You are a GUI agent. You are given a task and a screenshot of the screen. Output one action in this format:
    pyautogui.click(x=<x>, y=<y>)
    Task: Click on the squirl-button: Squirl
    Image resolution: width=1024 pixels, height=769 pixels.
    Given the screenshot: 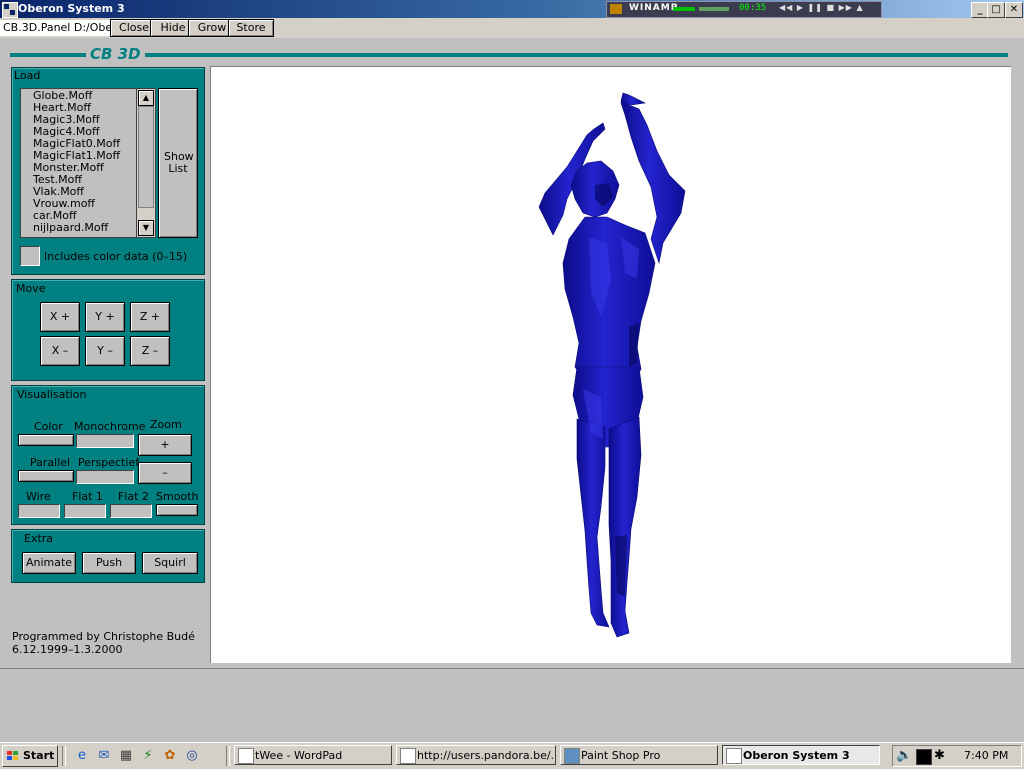 What is the action you would take?
    pyautogui.click(x=170, y=563)
    